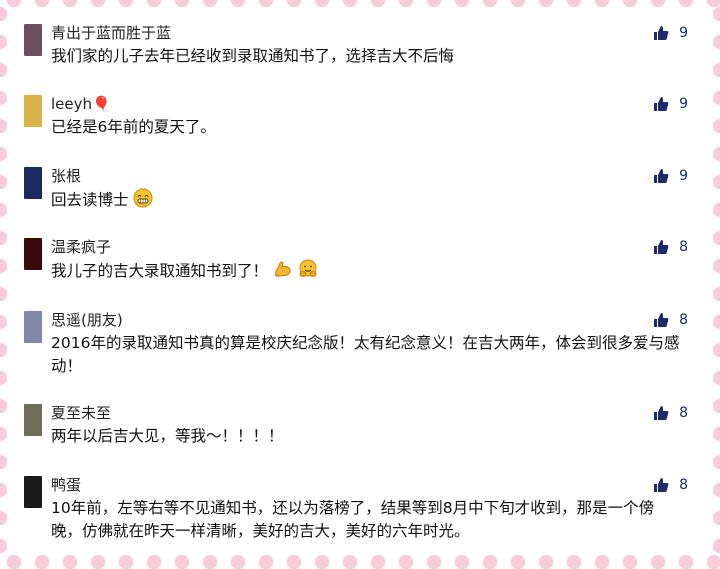 The height and width of the screenshot is (569, 720). I want to click on muscle-emoji-icon, so click(283, 269).